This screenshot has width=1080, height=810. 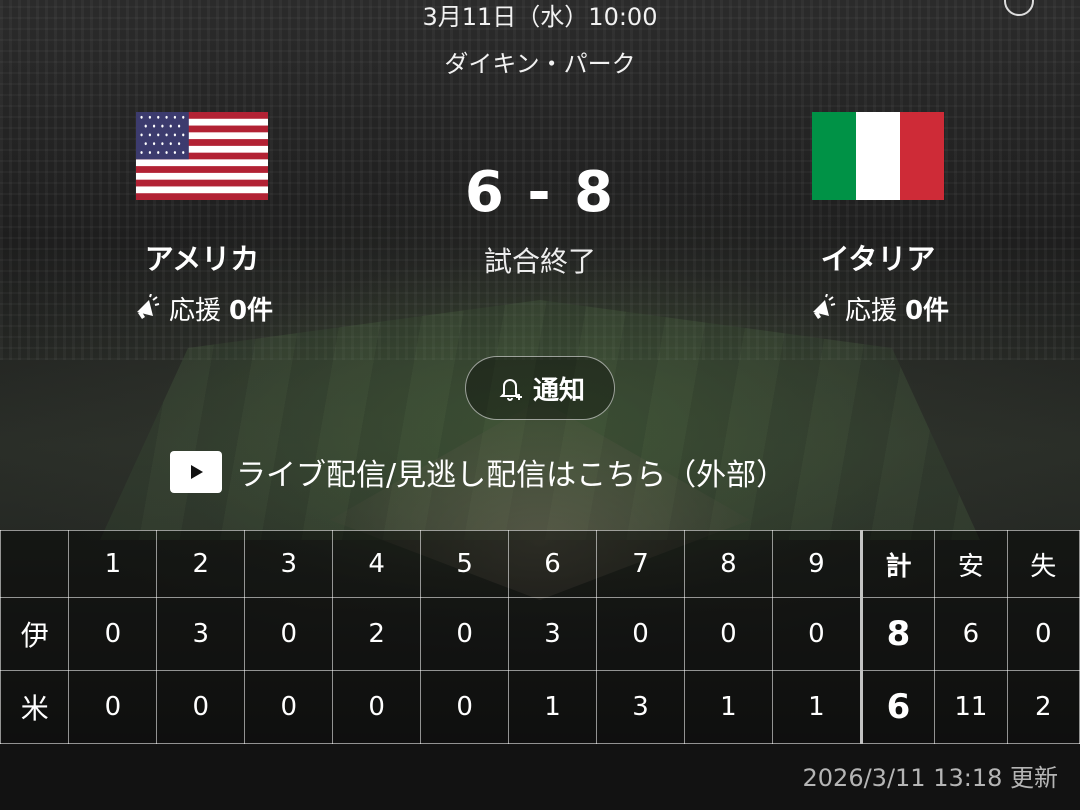 What do you see at coordinates (971, 564) in the screenshot?
I see `hits-header: 安` at bounding box center [971, 564].